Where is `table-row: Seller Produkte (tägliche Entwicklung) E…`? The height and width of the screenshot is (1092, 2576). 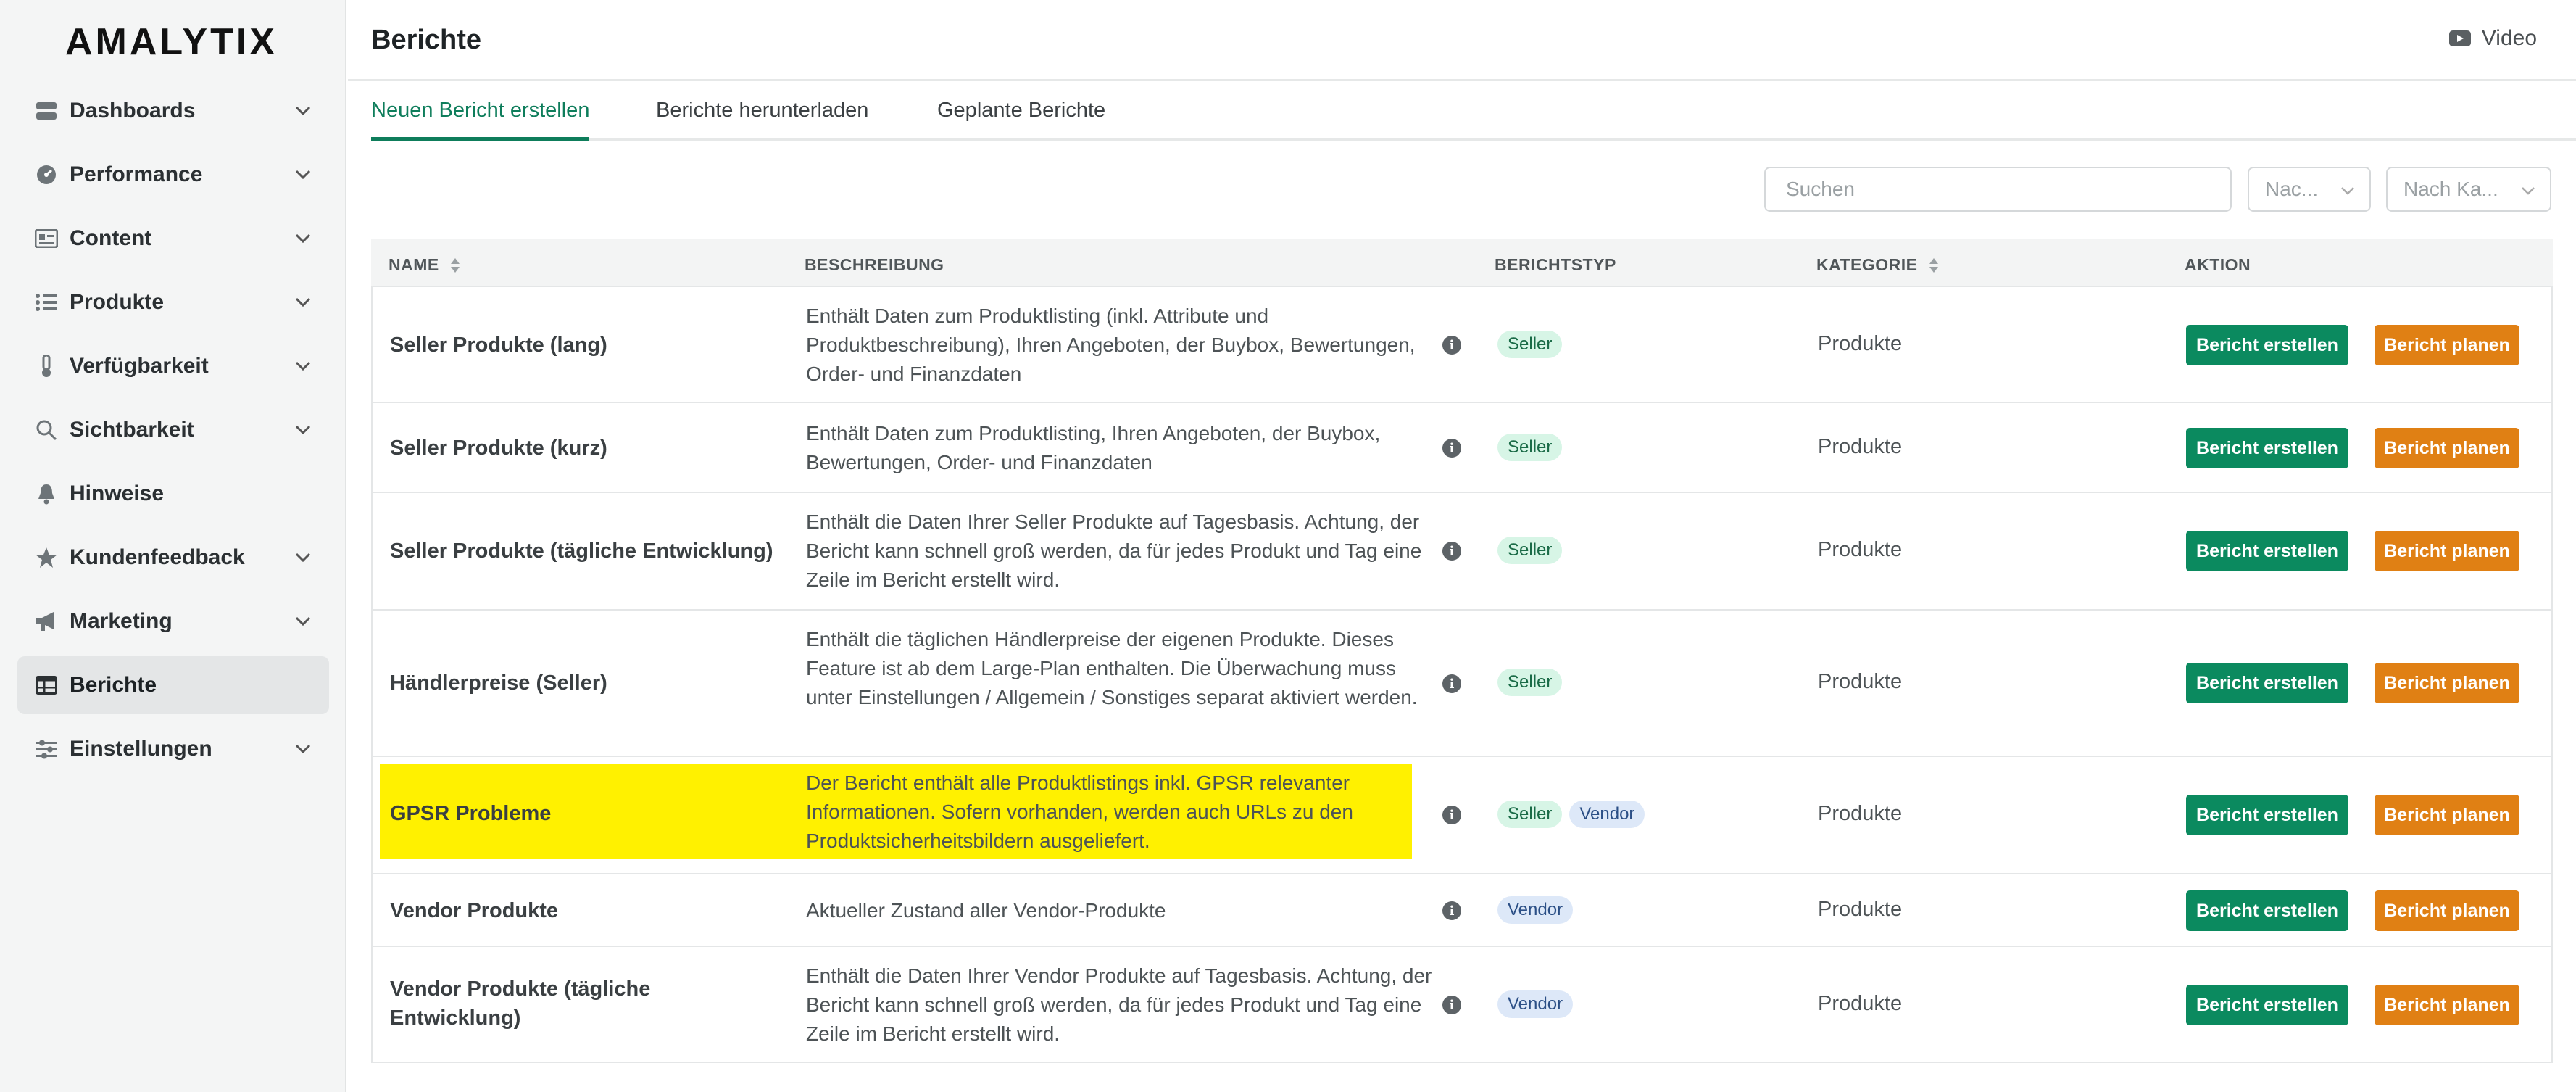 table-row: Seller Produkte (tägliche Entwicklung) E… is located at coordinates (1462, 552).